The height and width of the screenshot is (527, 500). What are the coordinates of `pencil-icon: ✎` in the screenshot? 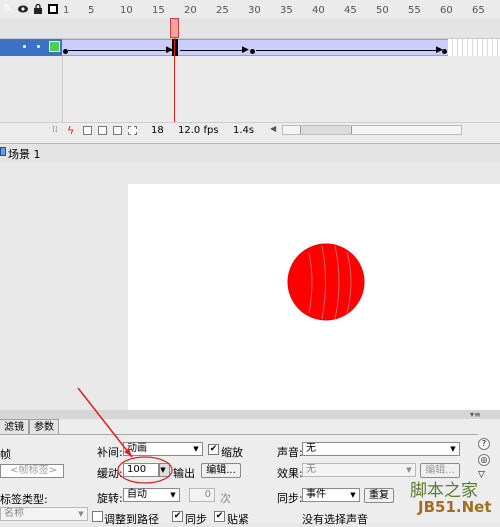 It's located at (8, 8).